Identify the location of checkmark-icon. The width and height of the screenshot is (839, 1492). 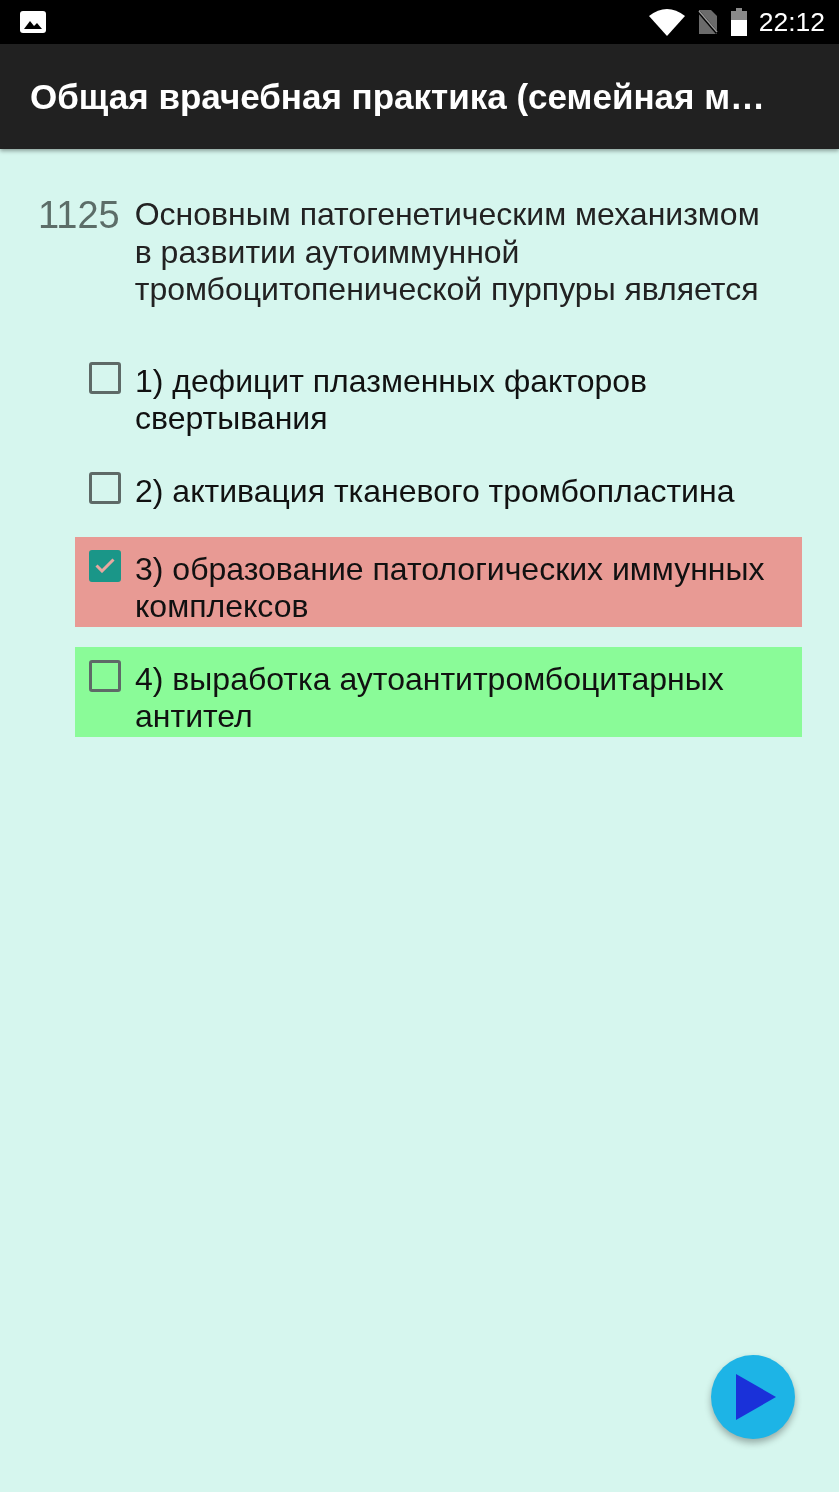
(105, 565).